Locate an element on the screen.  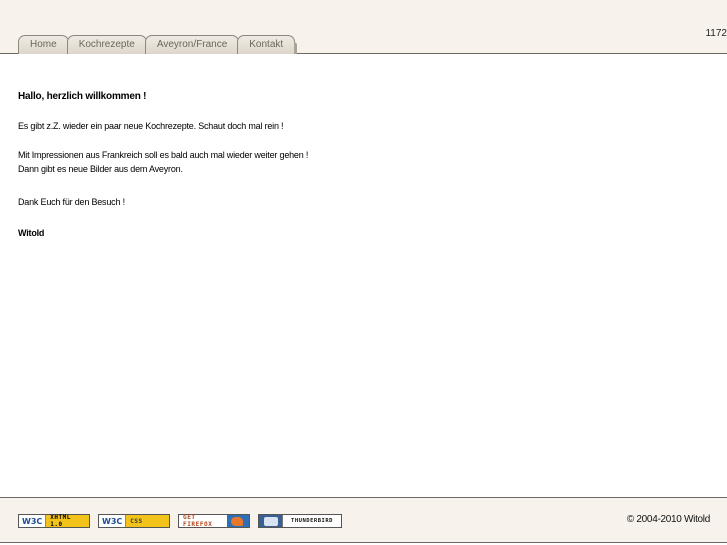
copyright-notice: © 2004-2010 Witold is located at coordinates (668, 519).